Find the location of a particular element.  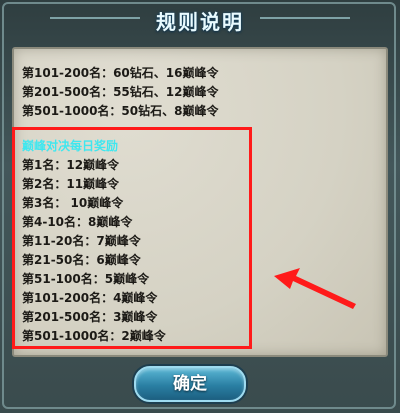

red-arrow-icon is located at coordinates (315, 288).